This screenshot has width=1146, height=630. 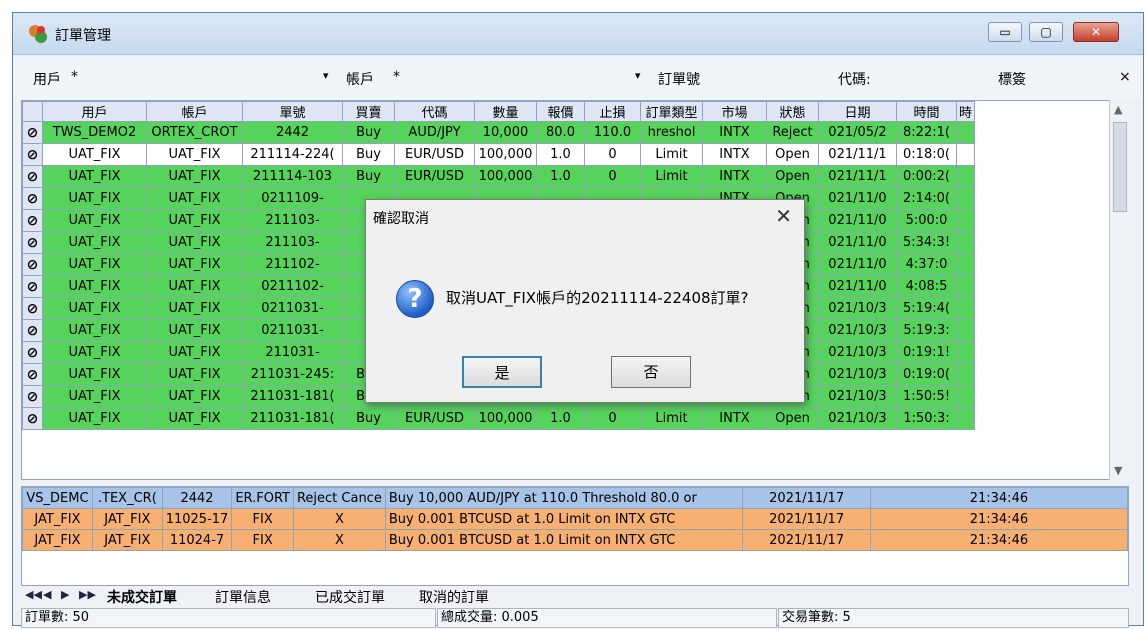 I want to click on column-header: 狀態, so click(x=792, y=111).